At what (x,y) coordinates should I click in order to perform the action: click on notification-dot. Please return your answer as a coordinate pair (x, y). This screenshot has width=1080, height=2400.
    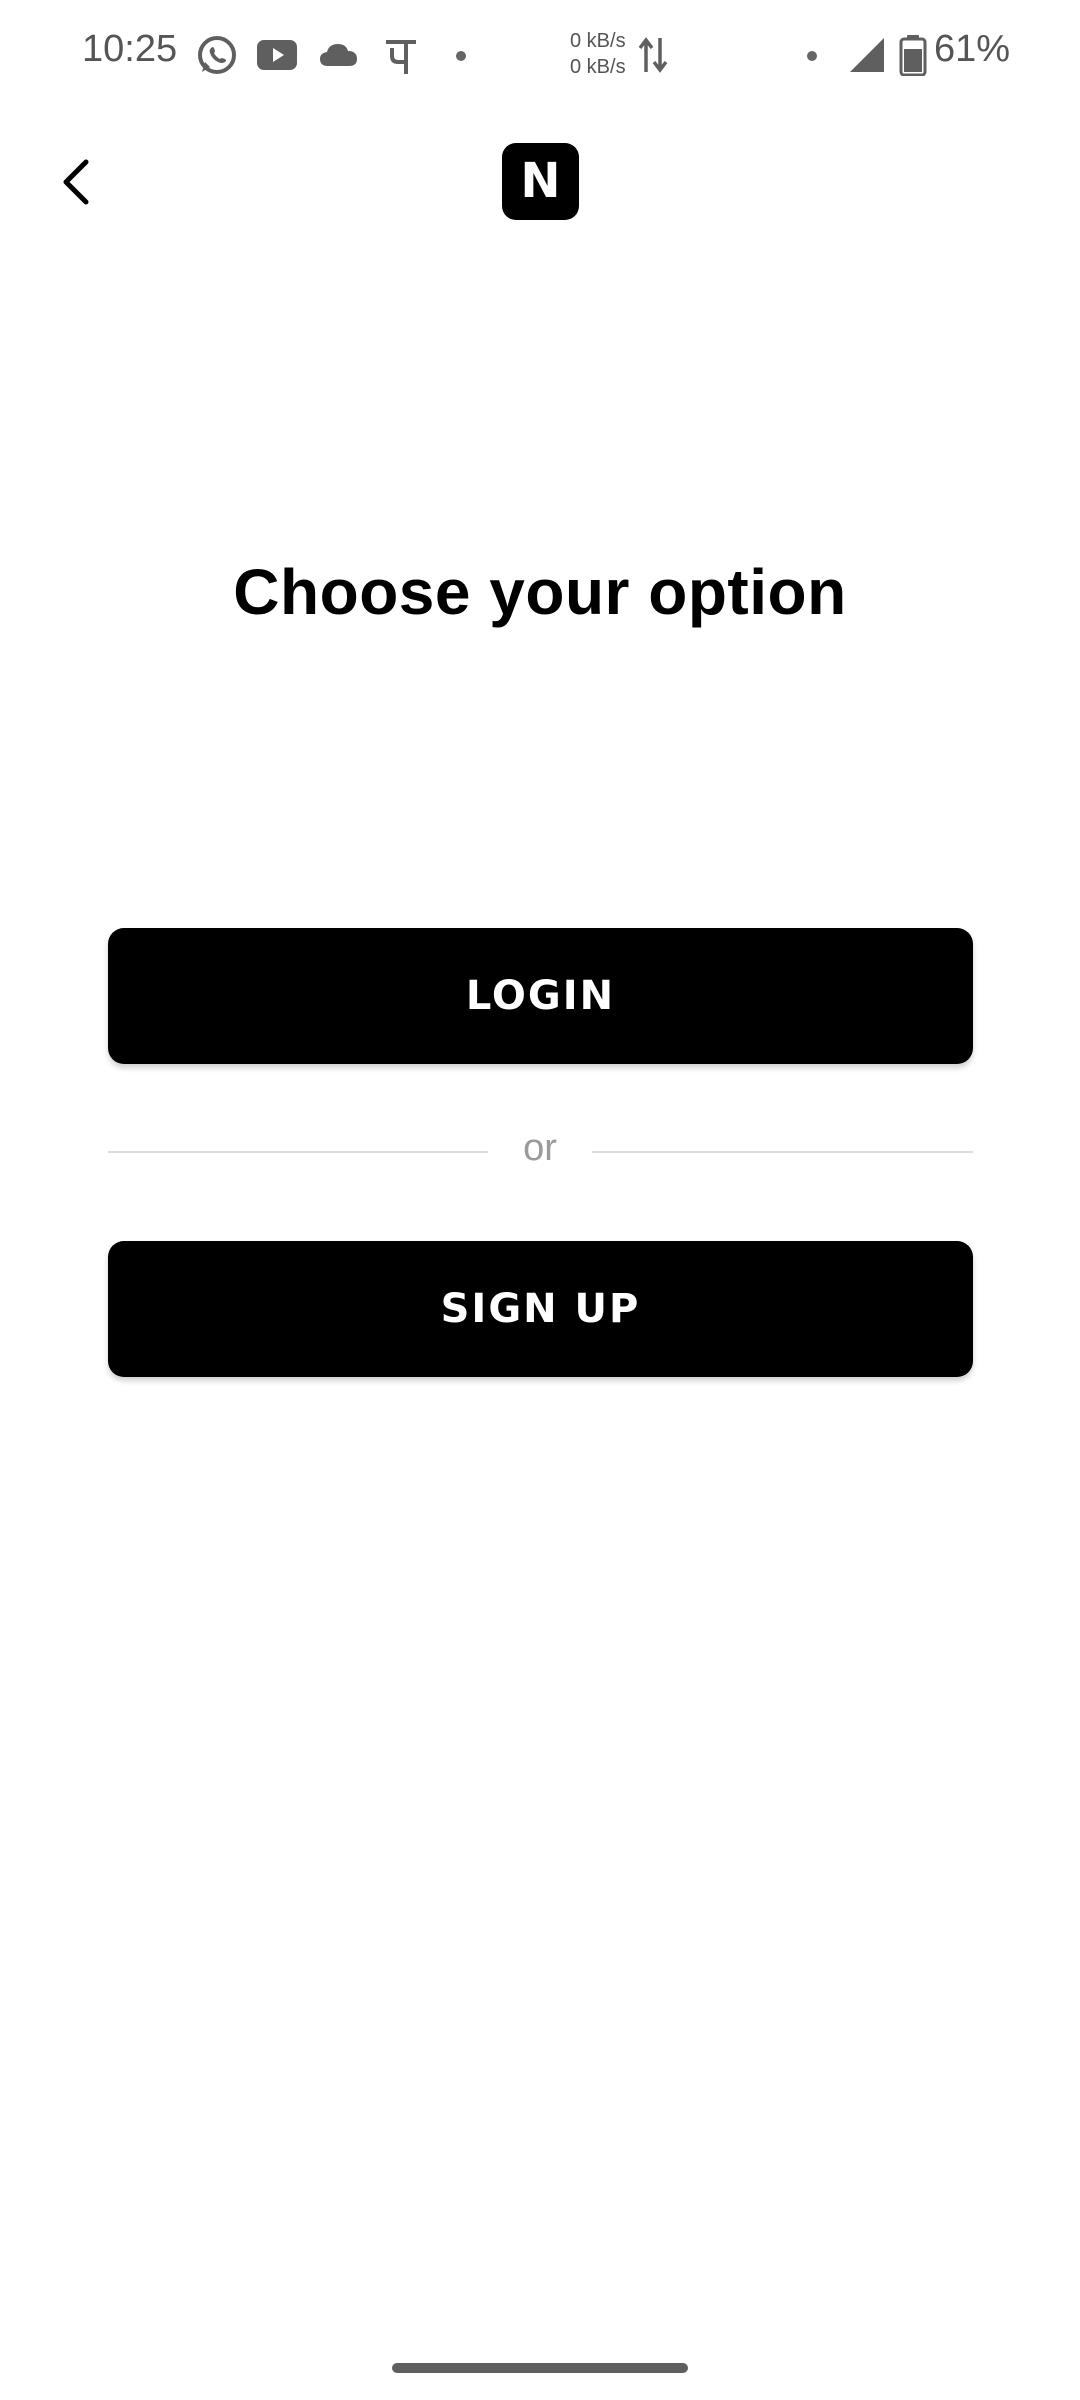
    Looking at the image, I should click on (461, 56).